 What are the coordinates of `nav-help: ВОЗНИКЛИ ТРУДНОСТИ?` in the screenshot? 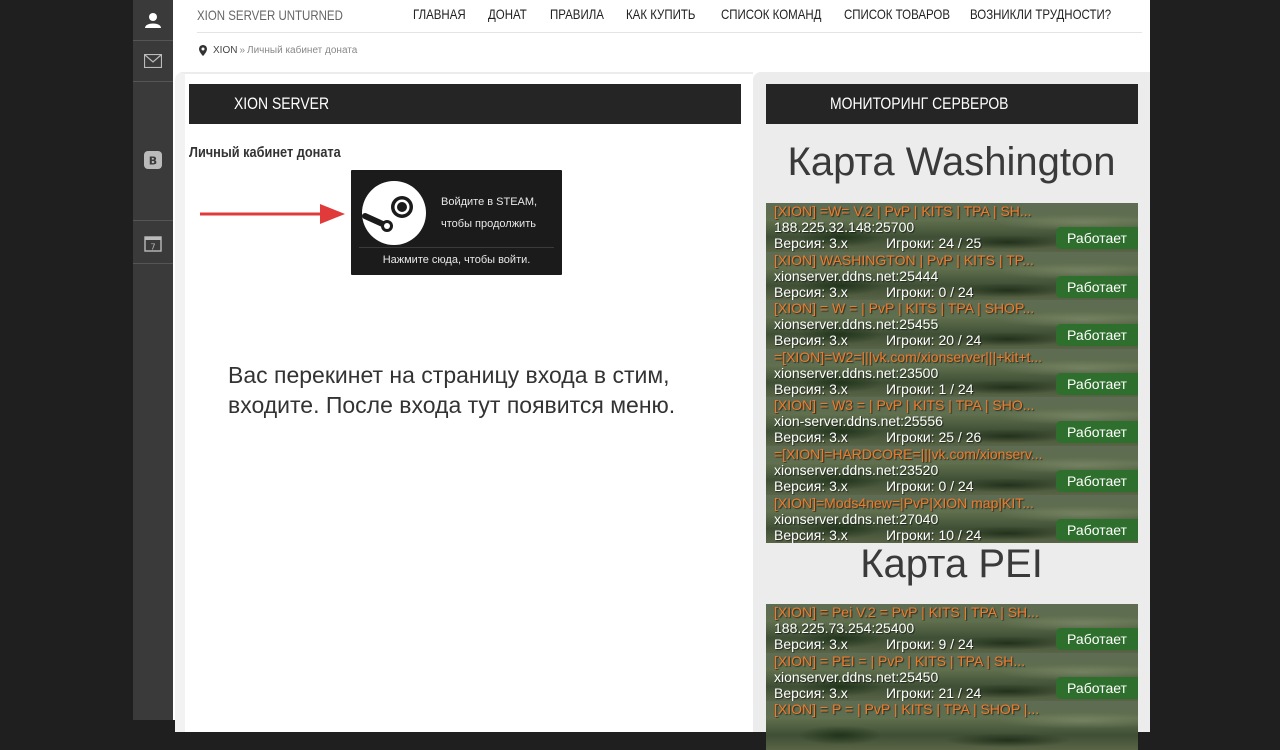 It's located at (1040, 14).